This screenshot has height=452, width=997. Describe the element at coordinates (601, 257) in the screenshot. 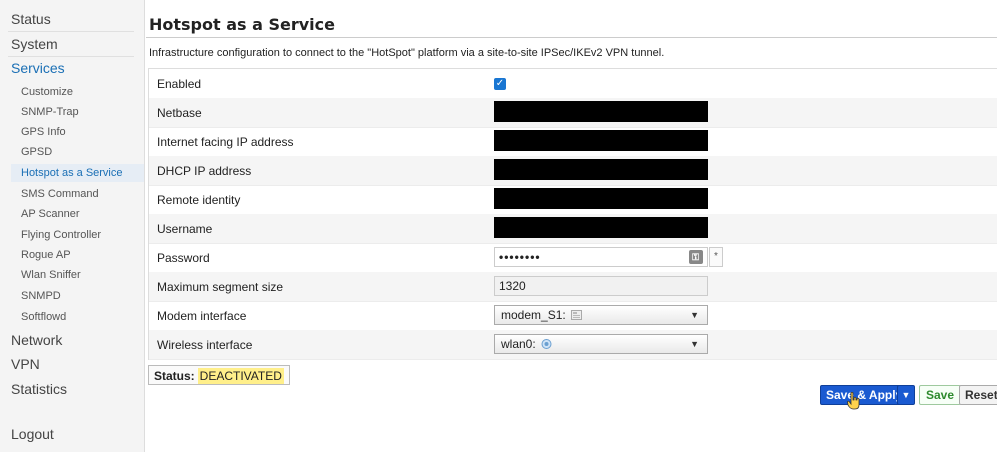

I see `password-field: •••••••• ⚿` at that location.